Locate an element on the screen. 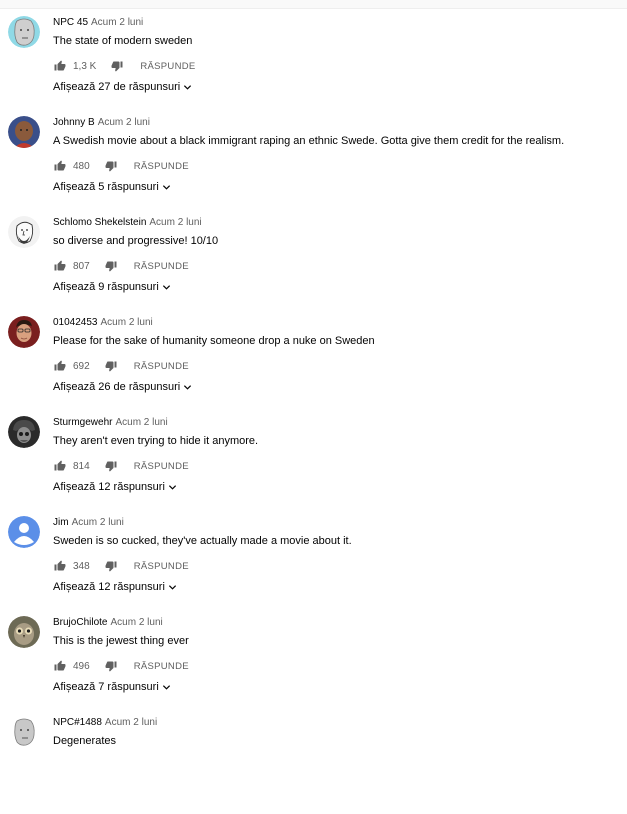 The height and width of the screenshot is (814, 627). comment-author: BrujoChilote is located at coordinates (80, 622).